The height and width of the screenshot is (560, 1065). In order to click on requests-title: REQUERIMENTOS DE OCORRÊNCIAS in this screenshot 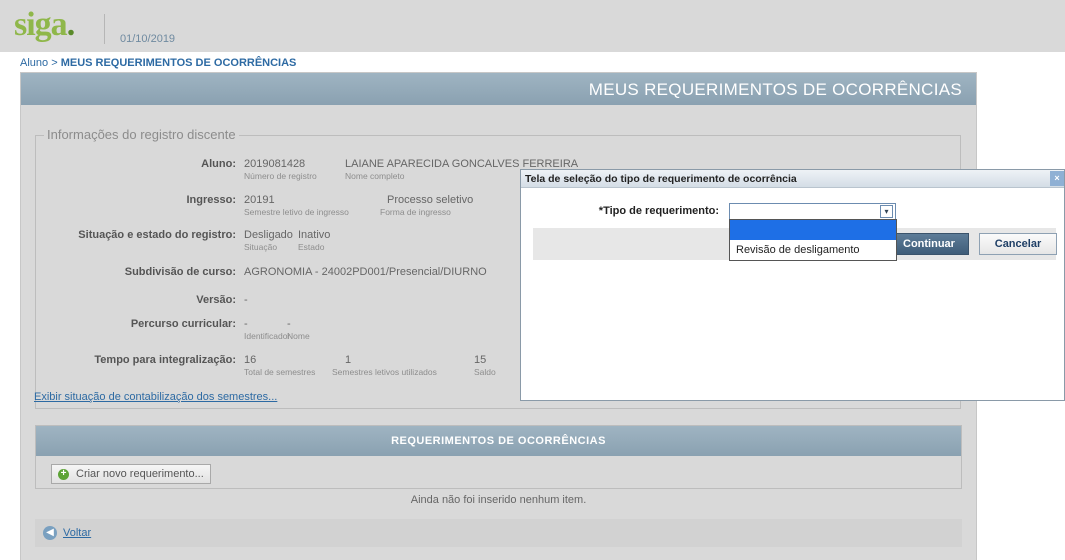, I will do `click(498, 441)`.